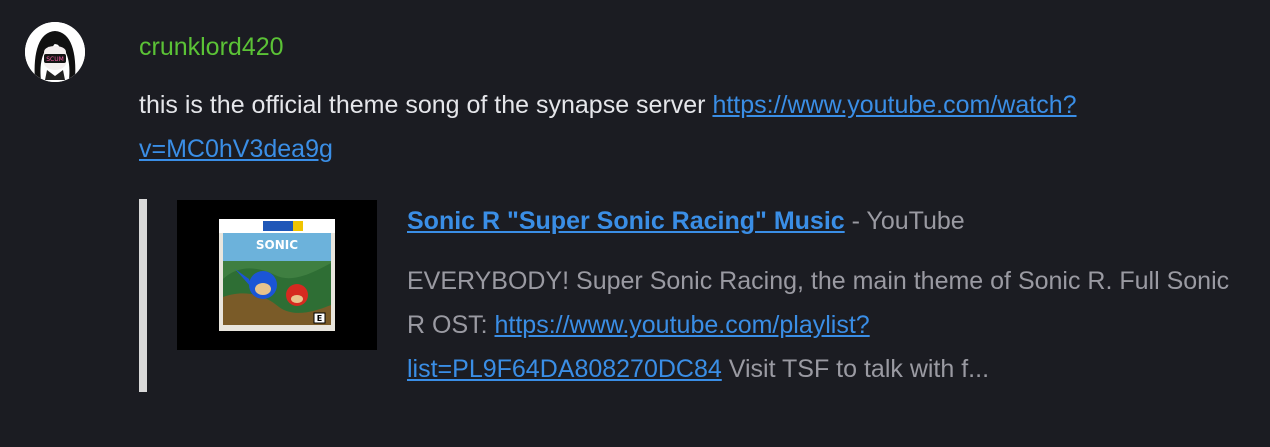 This screenshot has height=447, width=1270. Describe the element at coordinates (236, 149) in the screenshot. I see `message-link-line2: v=MC0hV3dea9g` at that location.